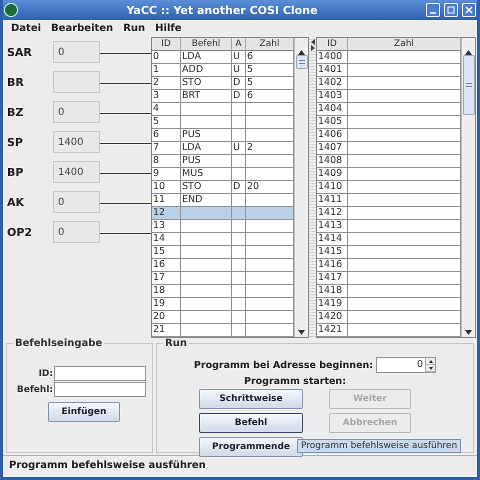 Image resolution: width=480 pixels, height=480 pixels. Describe the element at coordinates (206, 70) in the screenshot. I see `table-cell: ADD` at that location.